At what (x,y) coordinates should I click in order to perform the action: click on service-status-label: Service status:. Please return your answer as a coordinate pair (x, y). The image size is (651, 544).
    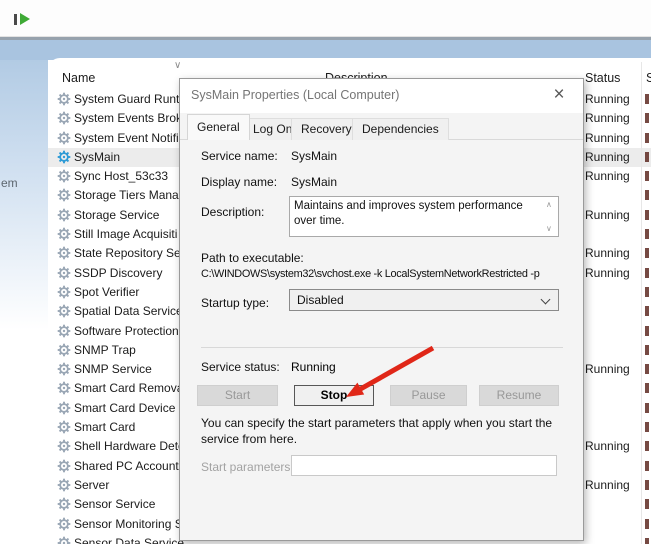
    Looking at the image, I should click on (240, 367).